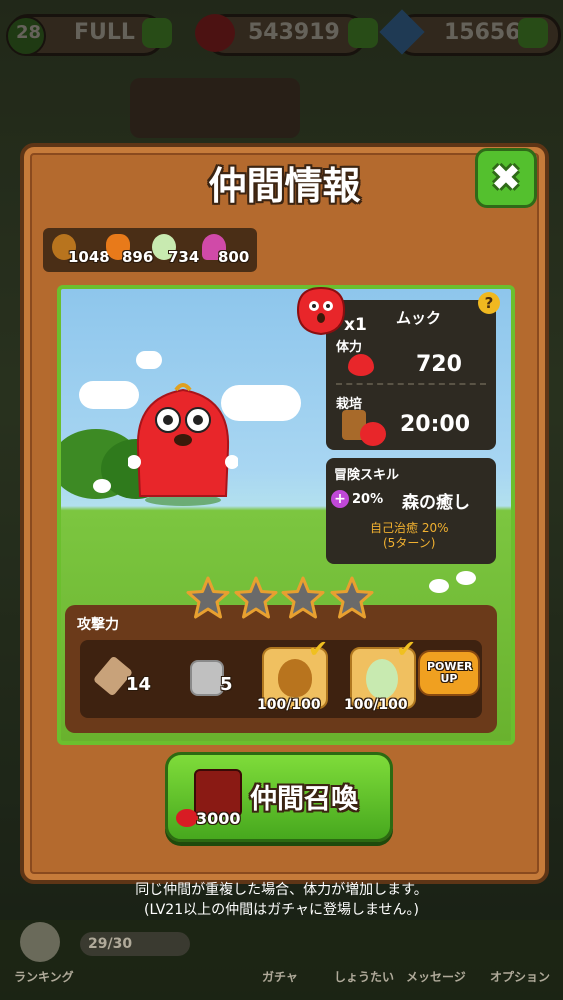 The width and height of the screenshot is (563, 1000). What do you see at coordinates (289, 705) in the screenshot?
I see `acorn-progress: 100/100` at bounding box center [289, 705].